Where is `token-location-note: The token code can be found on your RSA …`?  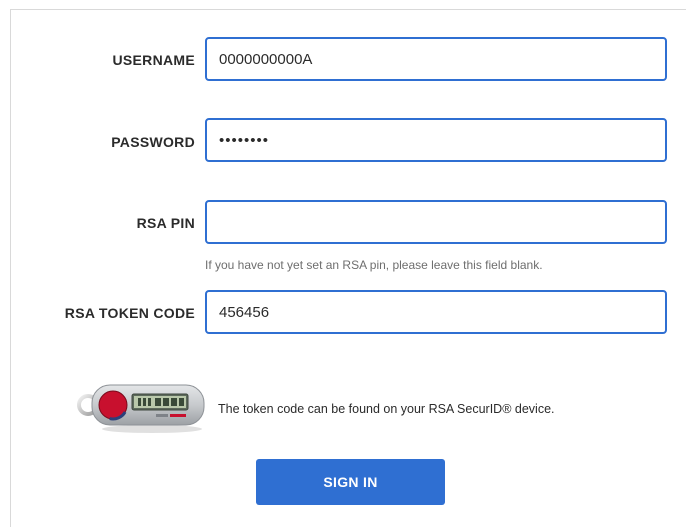 token-location-note: The token code can be found on your RSA … is located at coordinates (386, 409).